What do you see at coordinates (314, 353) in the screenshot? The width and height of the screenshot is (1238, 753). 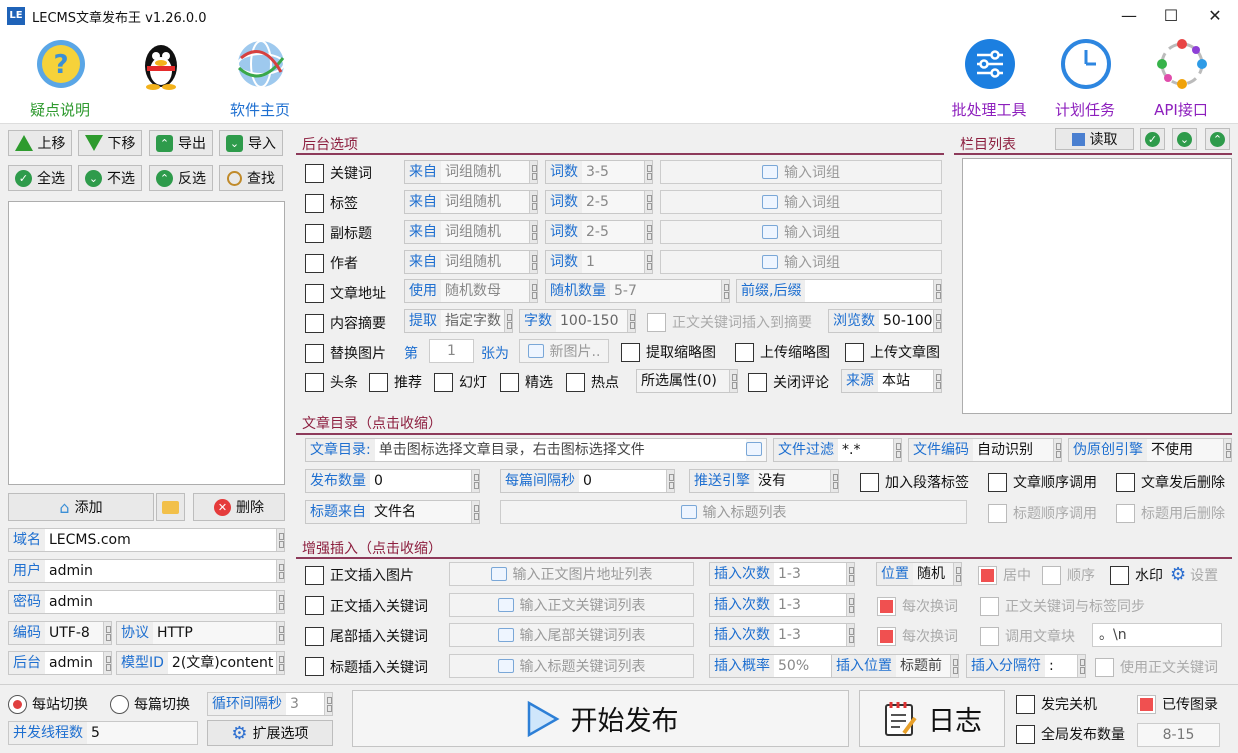 I see `image-checkbox` at bounding box center [314, 353].